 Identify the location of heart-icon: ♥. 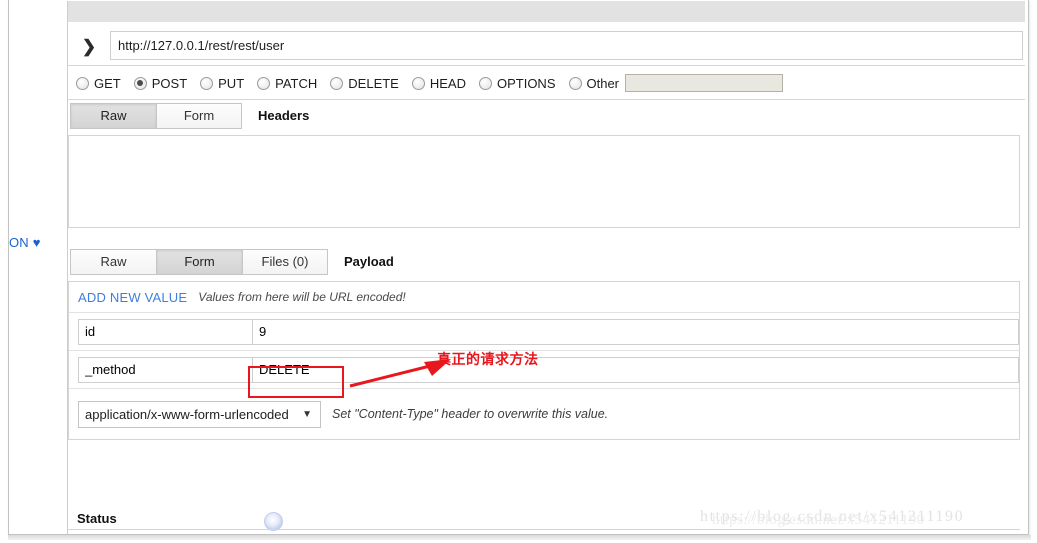
(36, 242).